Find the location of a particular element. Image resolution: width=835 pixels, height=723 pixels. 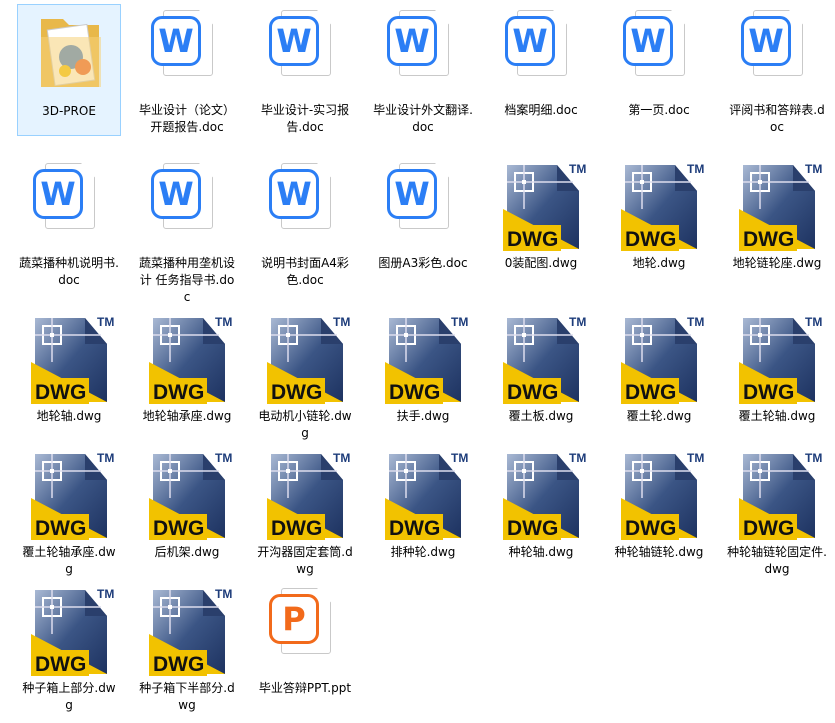

file-item: W 毕业设计-实习报告.doc is located at coordinates (305, 70).